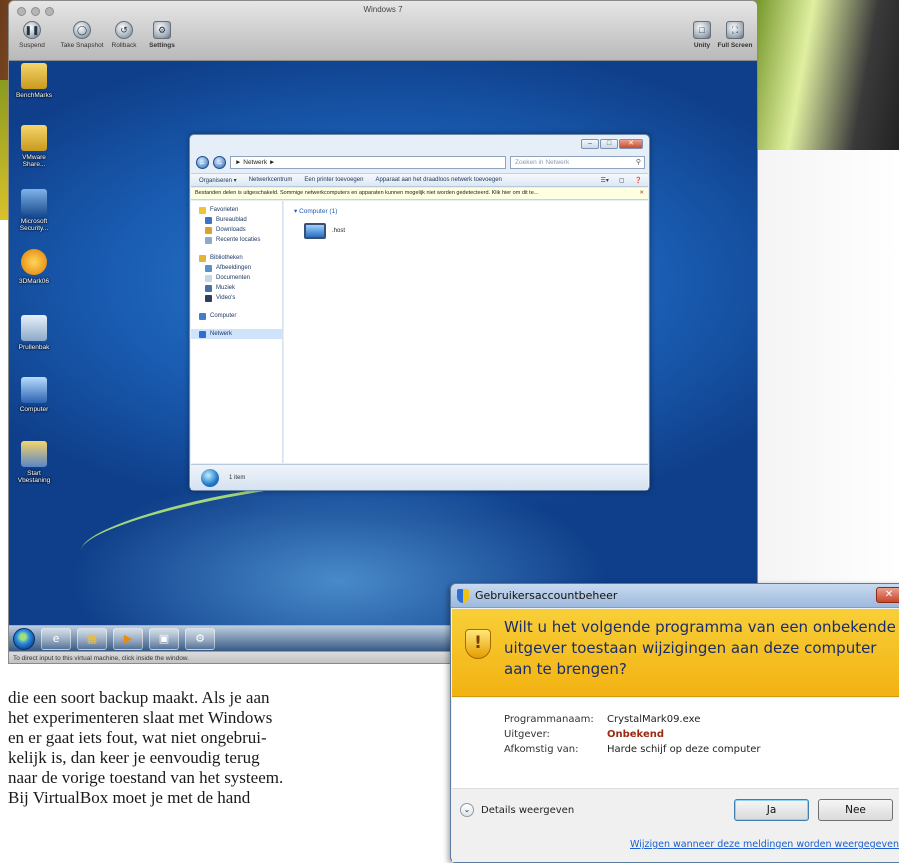  I want to click on address-bar: ► Netwerk ►, so click(368, 162).